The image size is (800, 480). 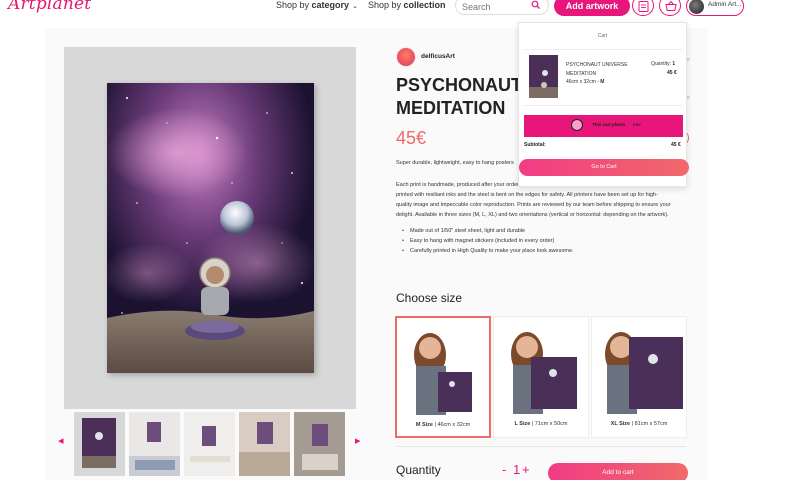 What do you see at coordinates (424, 425) in the screenshot?
I see `size-code: M Size` at bounding box center [424, 425].